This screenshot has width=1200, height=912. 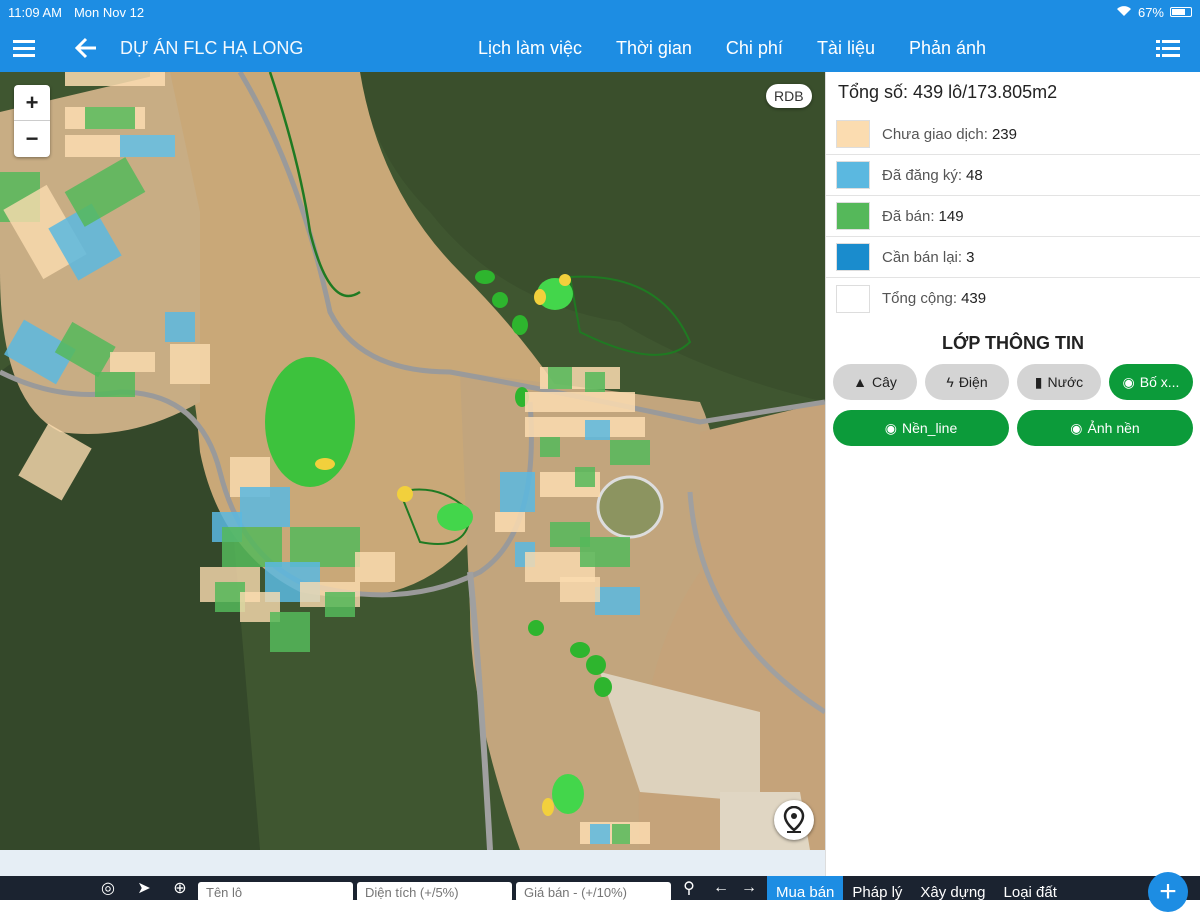 I want to click on area-input, so click(x=434, y=891).